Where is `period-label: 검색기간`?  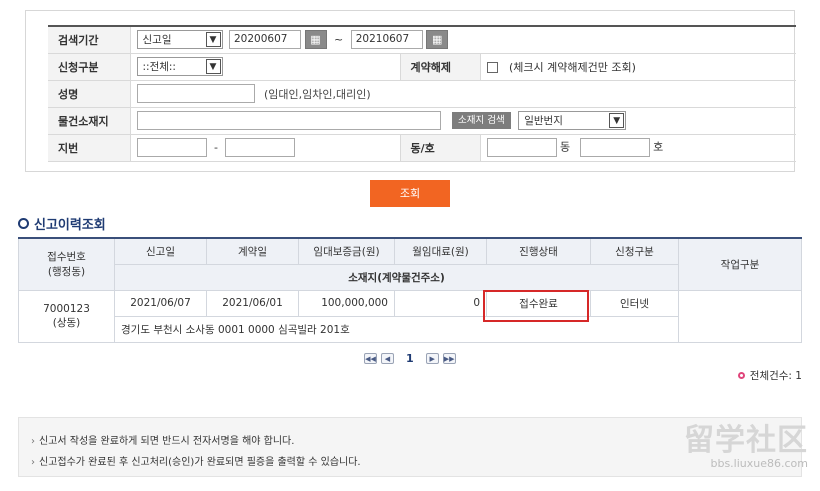 period-label: 검색기간 is located at coordinates (89, 40).